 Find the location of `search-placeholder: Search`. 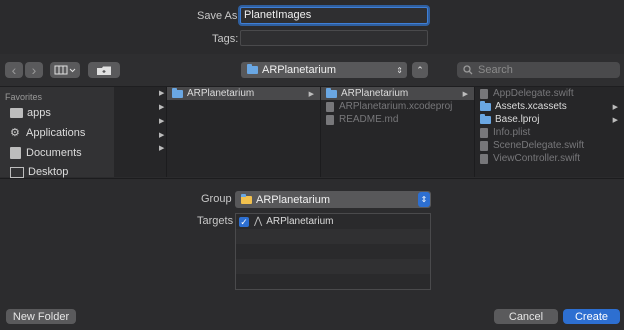

search-placeholder: Search is located at coordinates (495, 70).